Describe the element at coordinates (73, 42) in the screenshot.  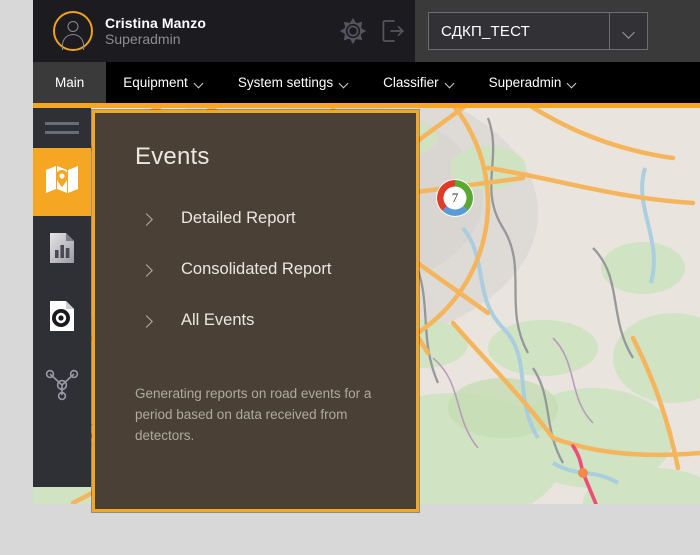
I see `avatar-body` at that location.